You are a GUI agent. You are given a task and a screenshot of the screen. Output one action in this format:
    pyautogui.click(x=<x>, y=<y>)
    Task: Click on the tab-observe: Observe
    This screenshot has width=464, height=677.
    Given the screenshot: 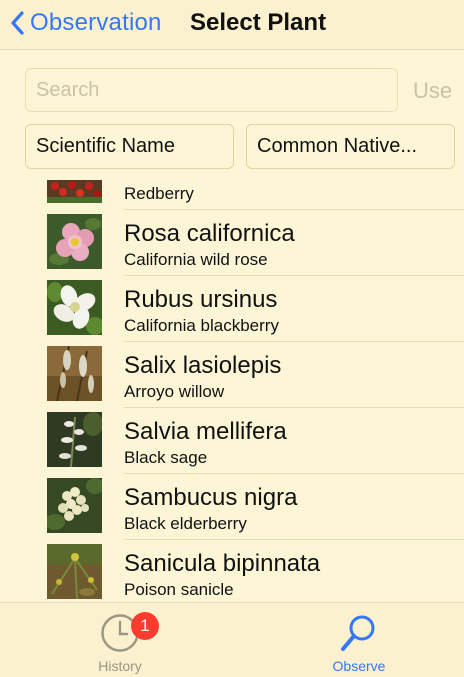 What is the action you would take?
    pyautogui.click(x=359, y=640)
    